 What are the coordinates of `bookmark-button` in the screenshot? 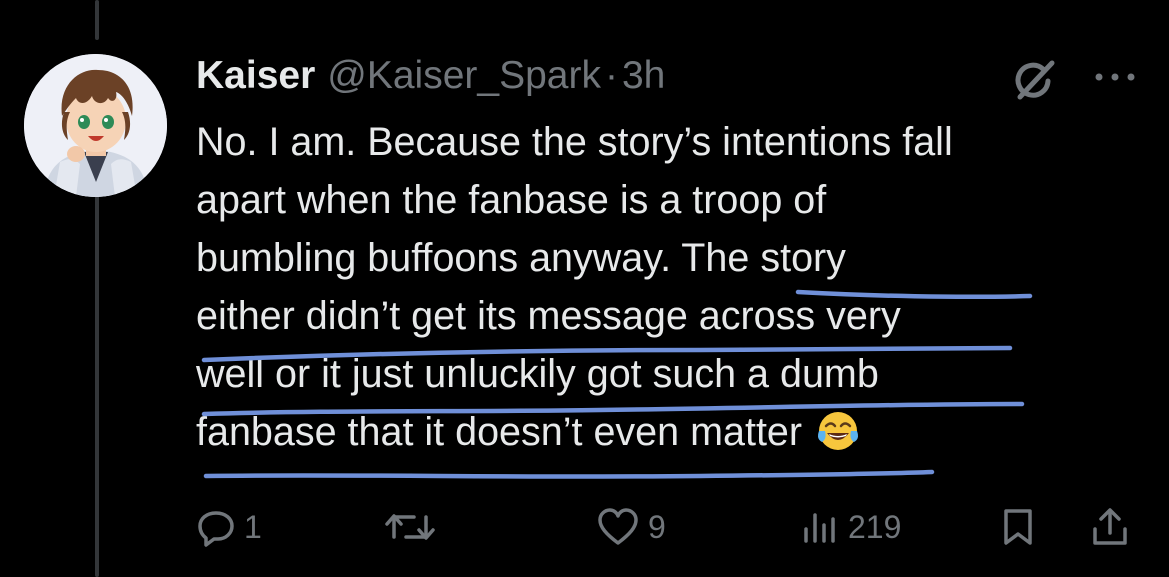 It's located at (1018, 527).